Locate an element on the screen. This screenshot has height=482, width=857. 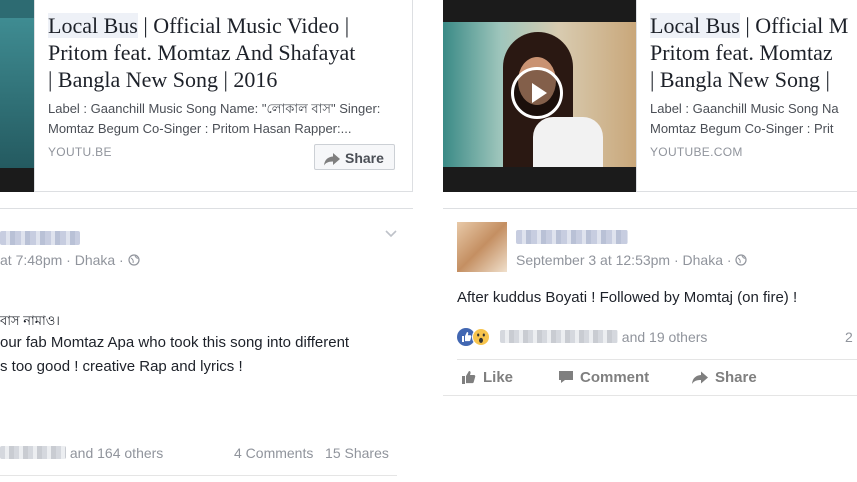
like-label: Like is located at coordinates (498, 377).